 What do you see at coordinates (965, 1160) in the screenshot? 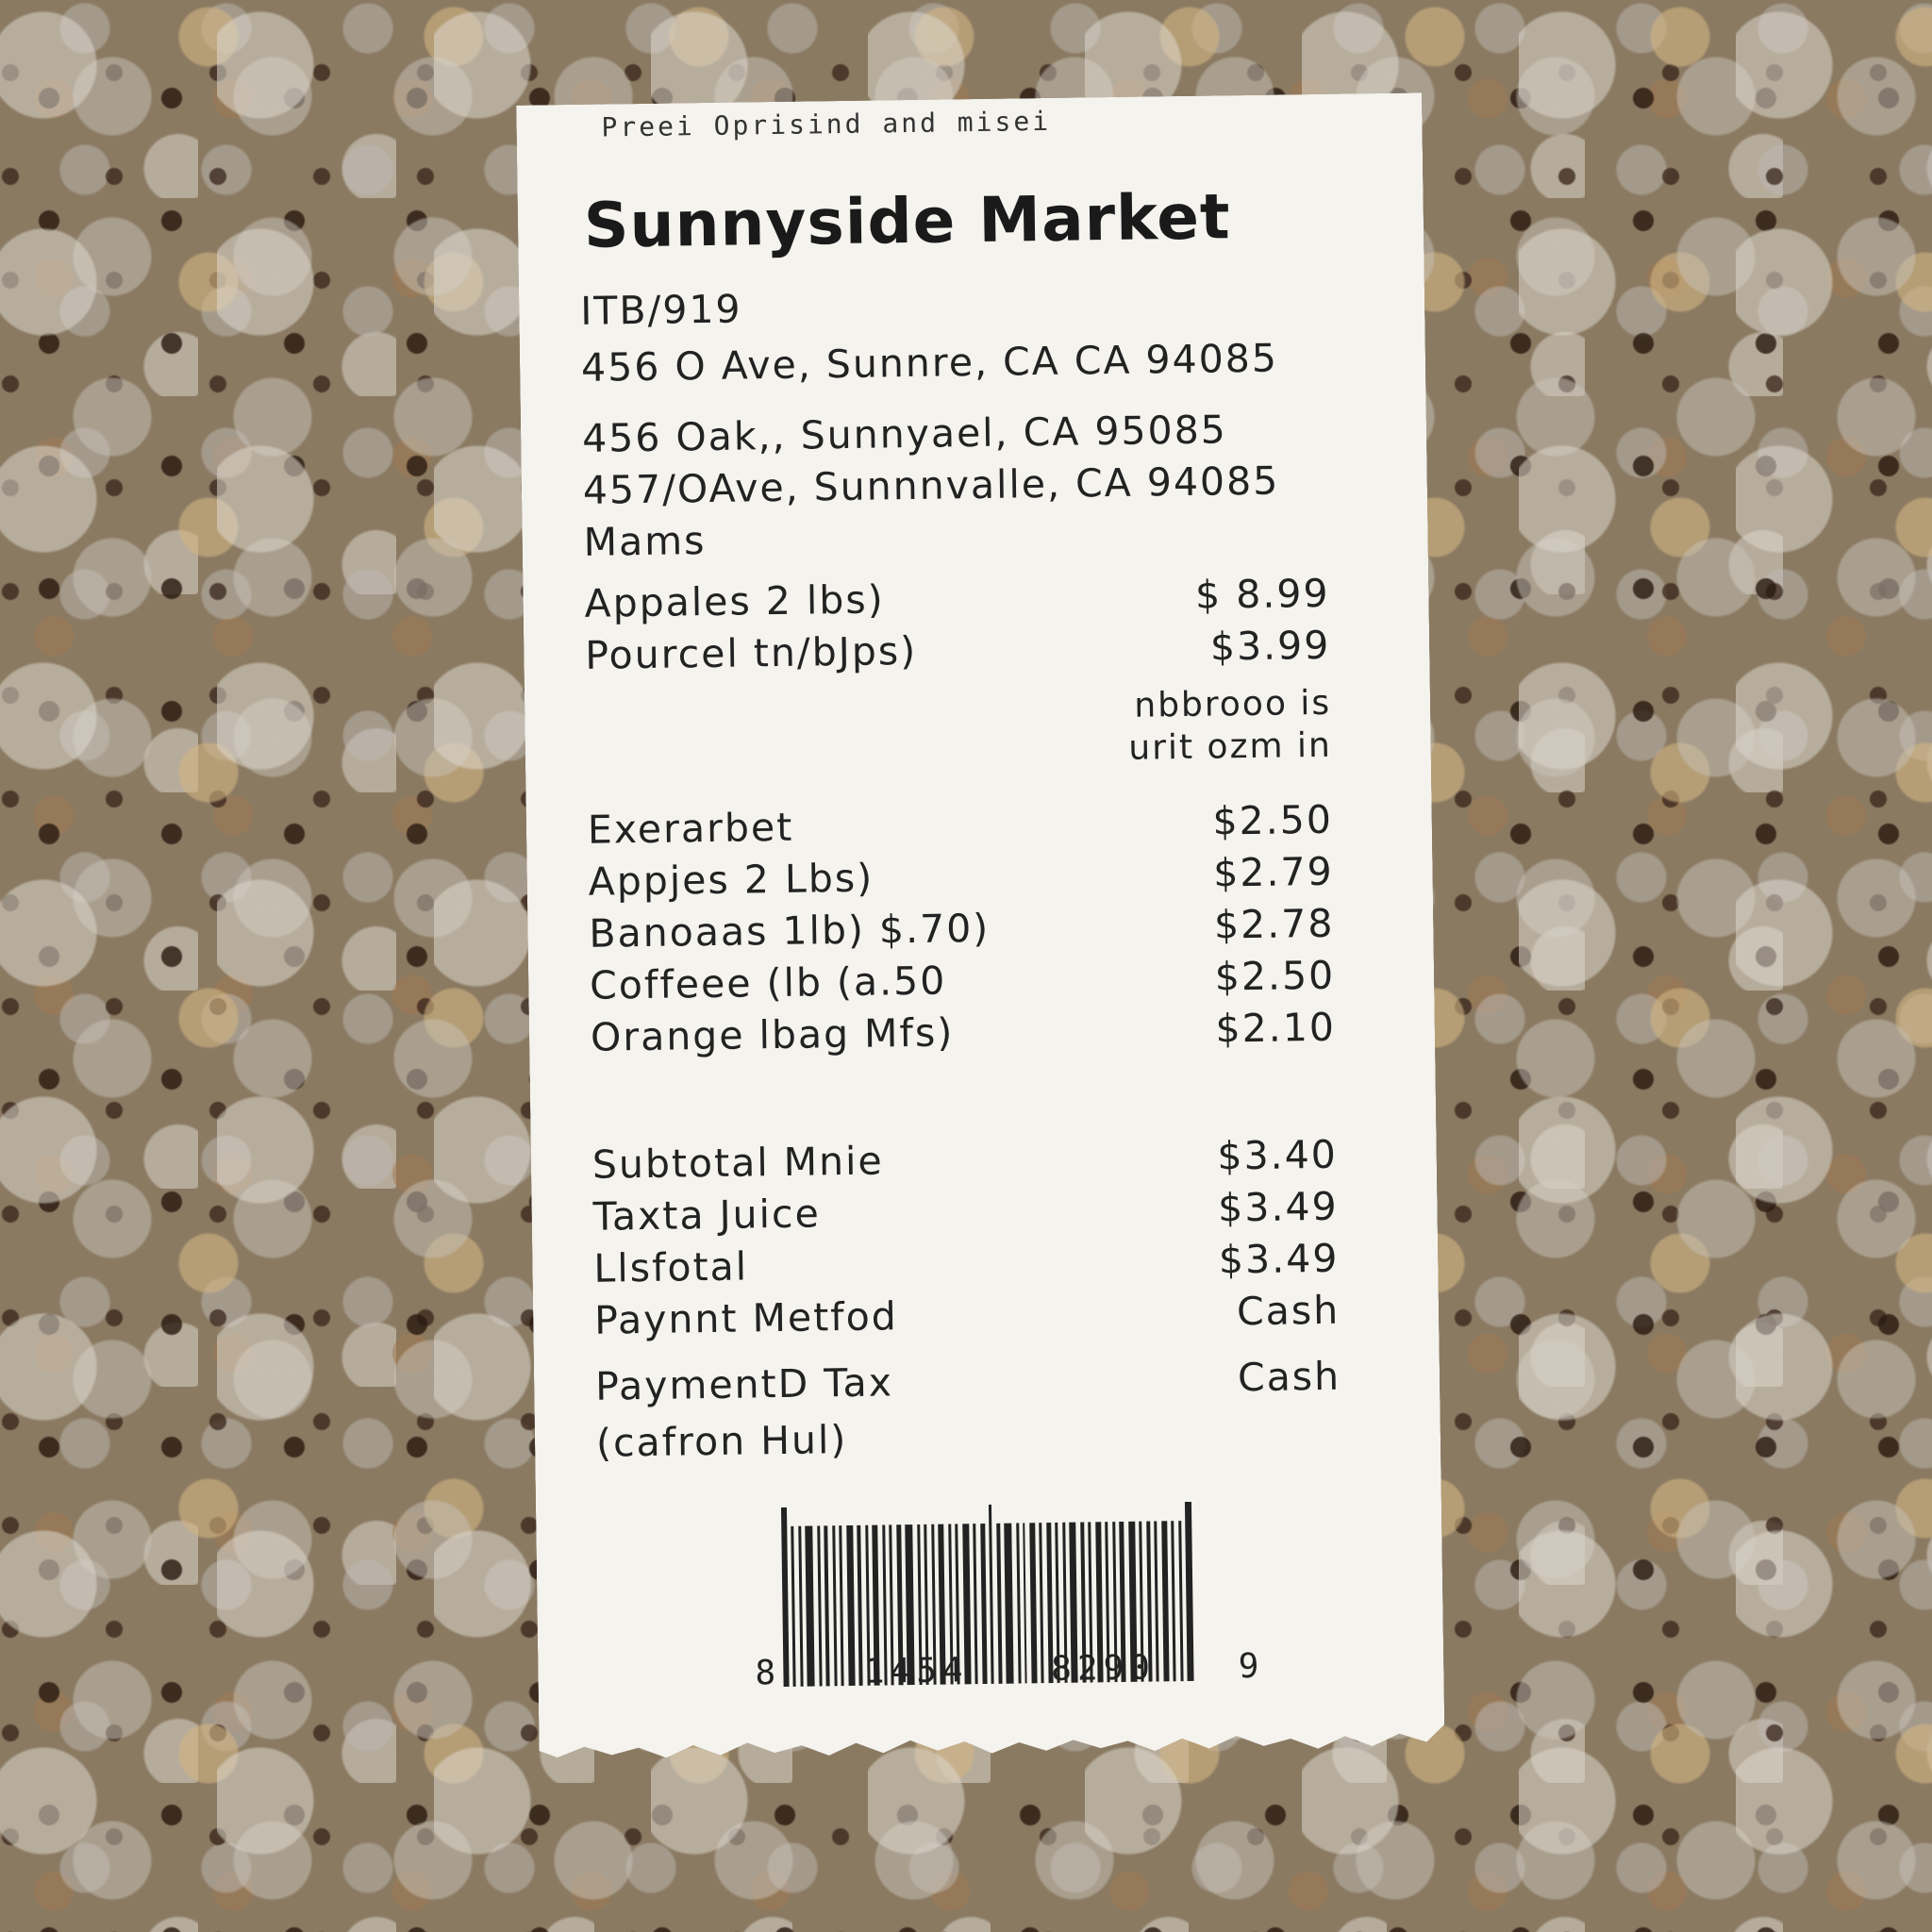
I see `total-row: Subtotal Mnie $3.40` at bounding box center [965, 1160].